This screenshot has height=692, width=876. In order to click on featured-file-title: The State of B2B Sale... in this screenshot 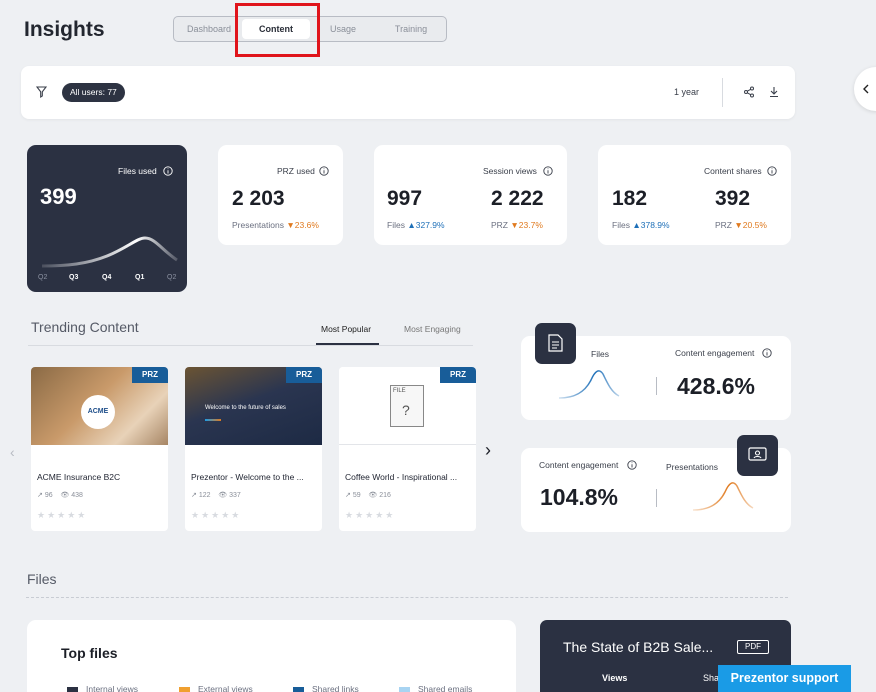, I will do `click(638, 647)`.